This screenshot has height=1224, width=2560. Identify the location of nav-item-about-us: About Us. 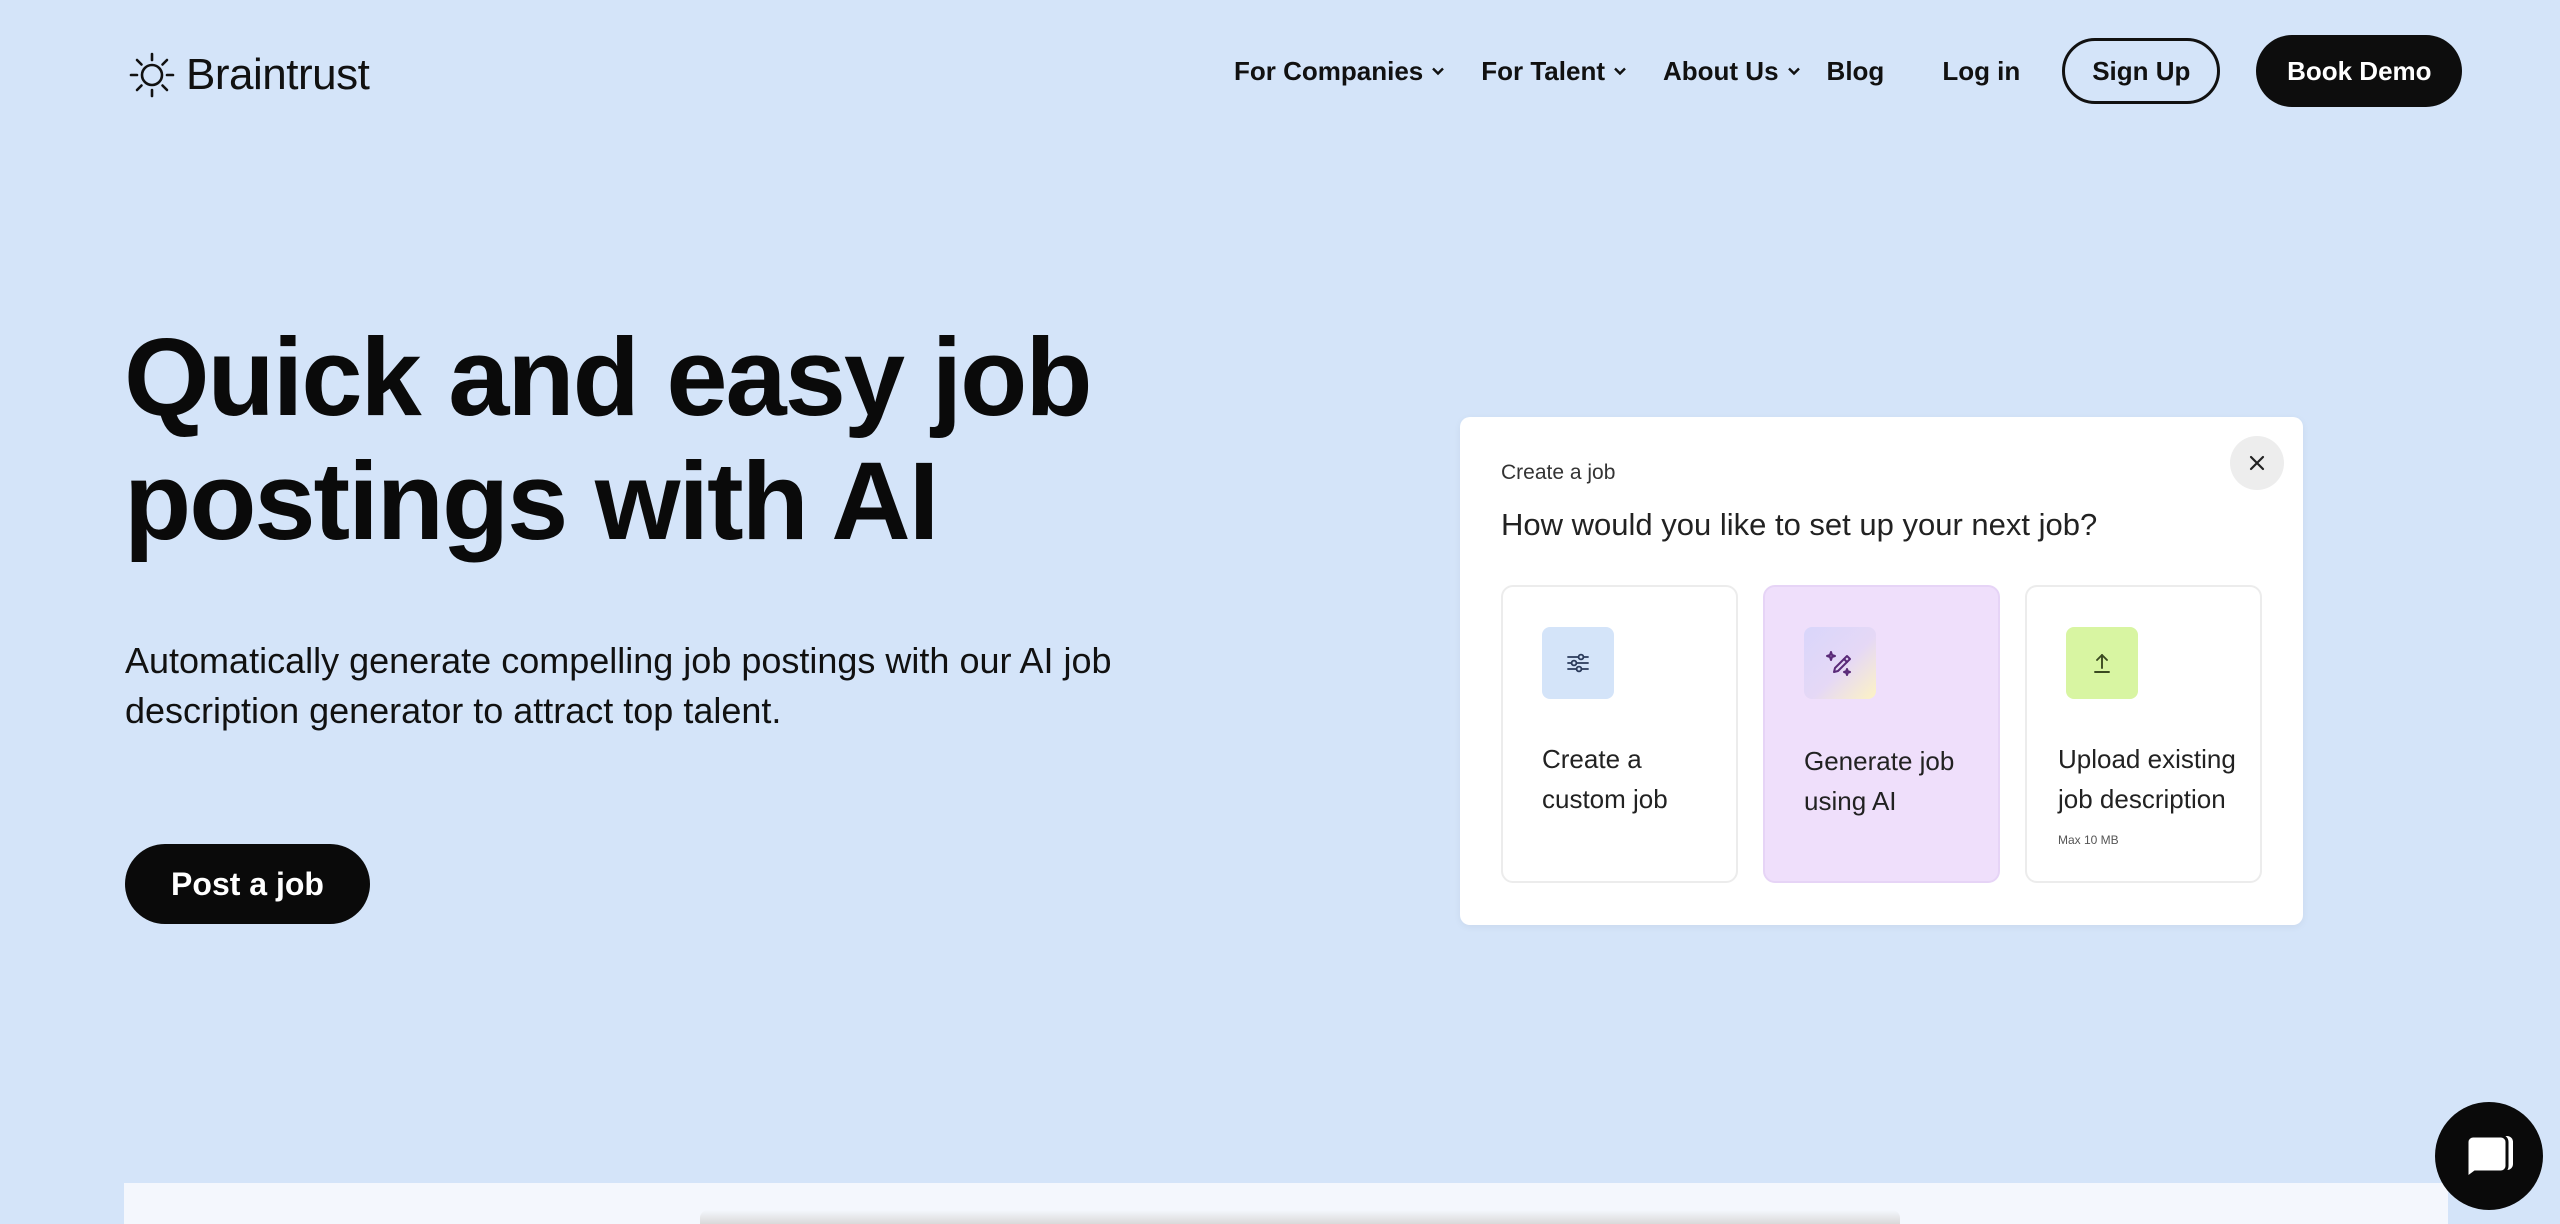
(1732, 71).